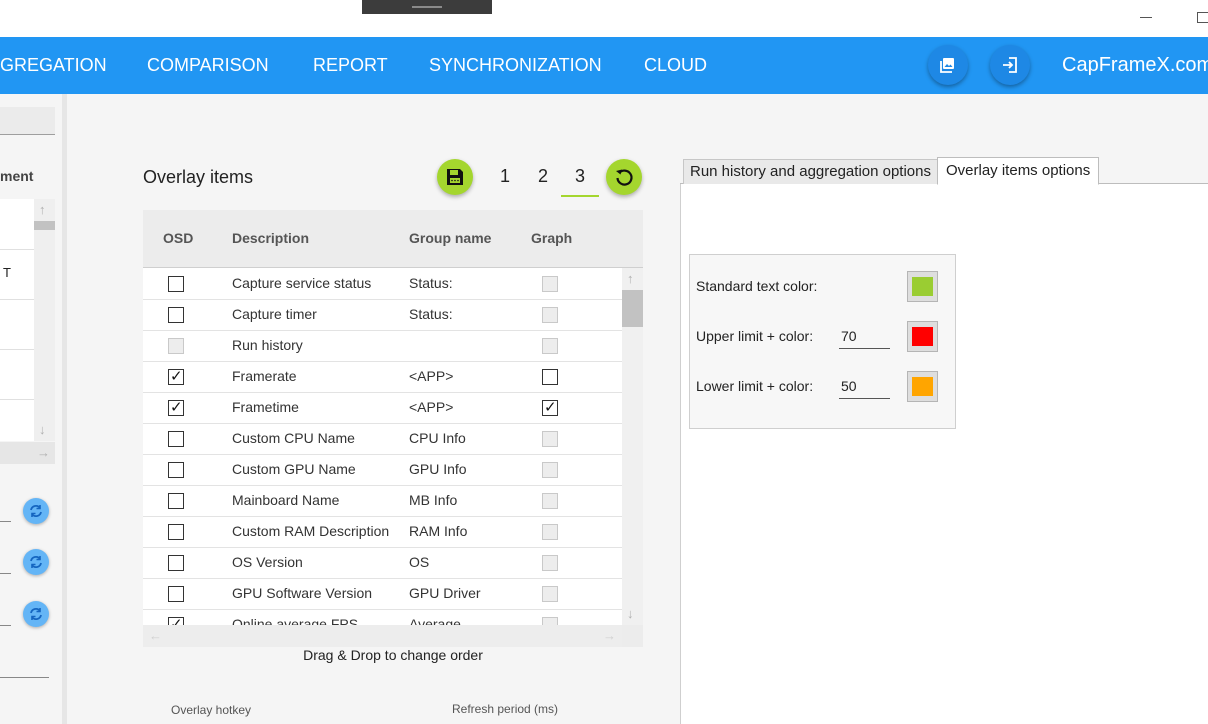  What do you see at coordinates (450, 238) in the screenshot?
I see `column-header-group: Group name` at bounding box center [450, 238].